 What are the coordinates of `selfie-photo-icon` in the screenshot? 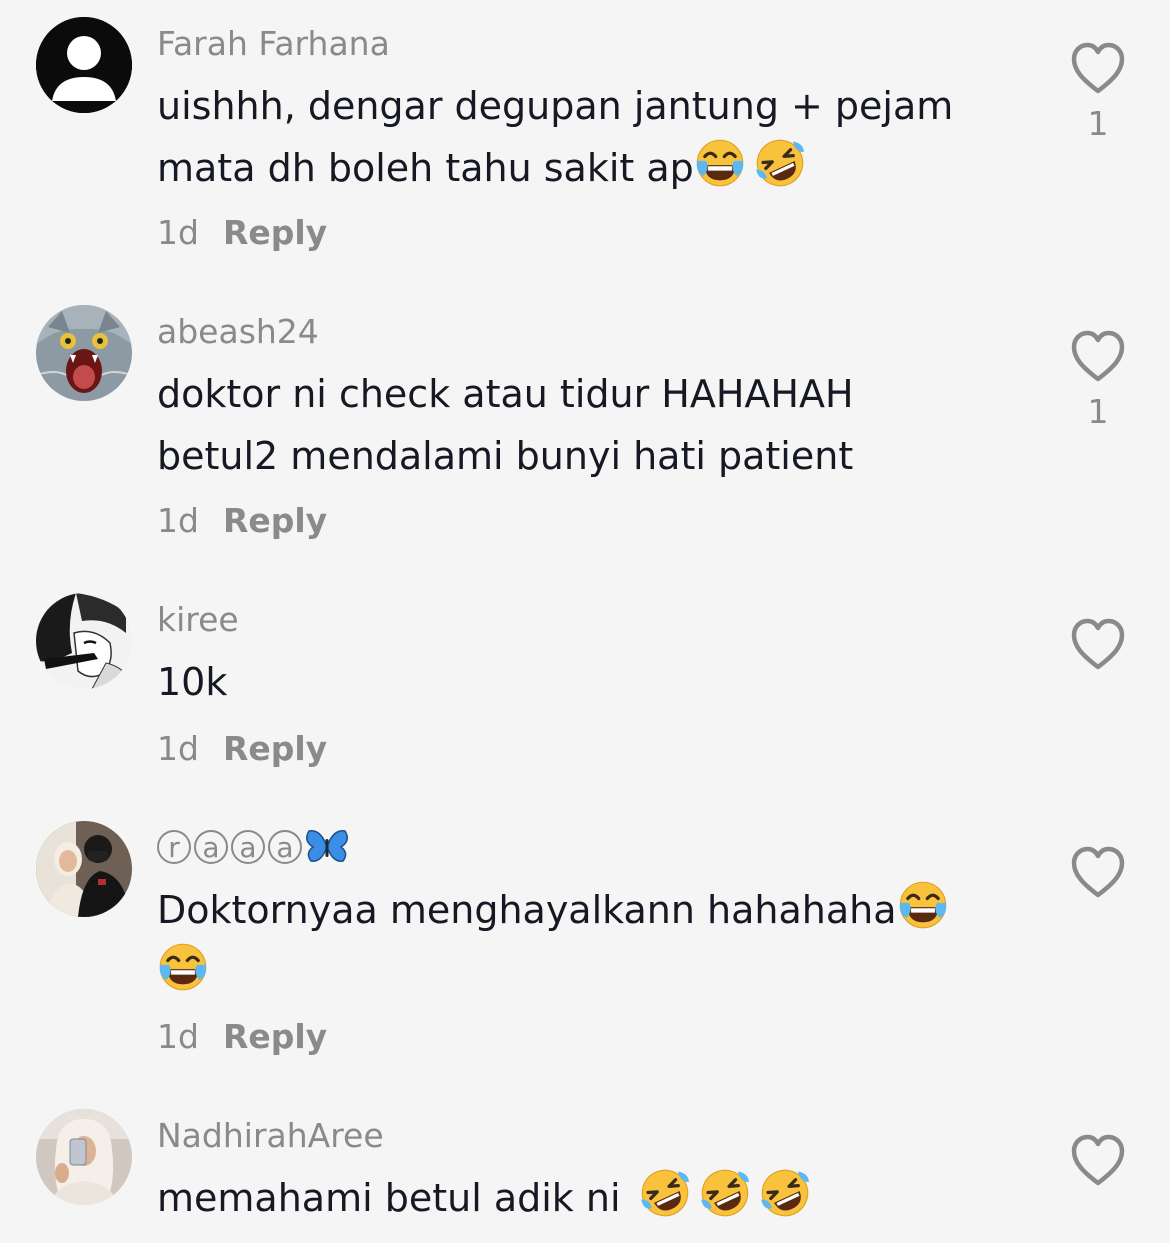 It's located at (84, 1157).